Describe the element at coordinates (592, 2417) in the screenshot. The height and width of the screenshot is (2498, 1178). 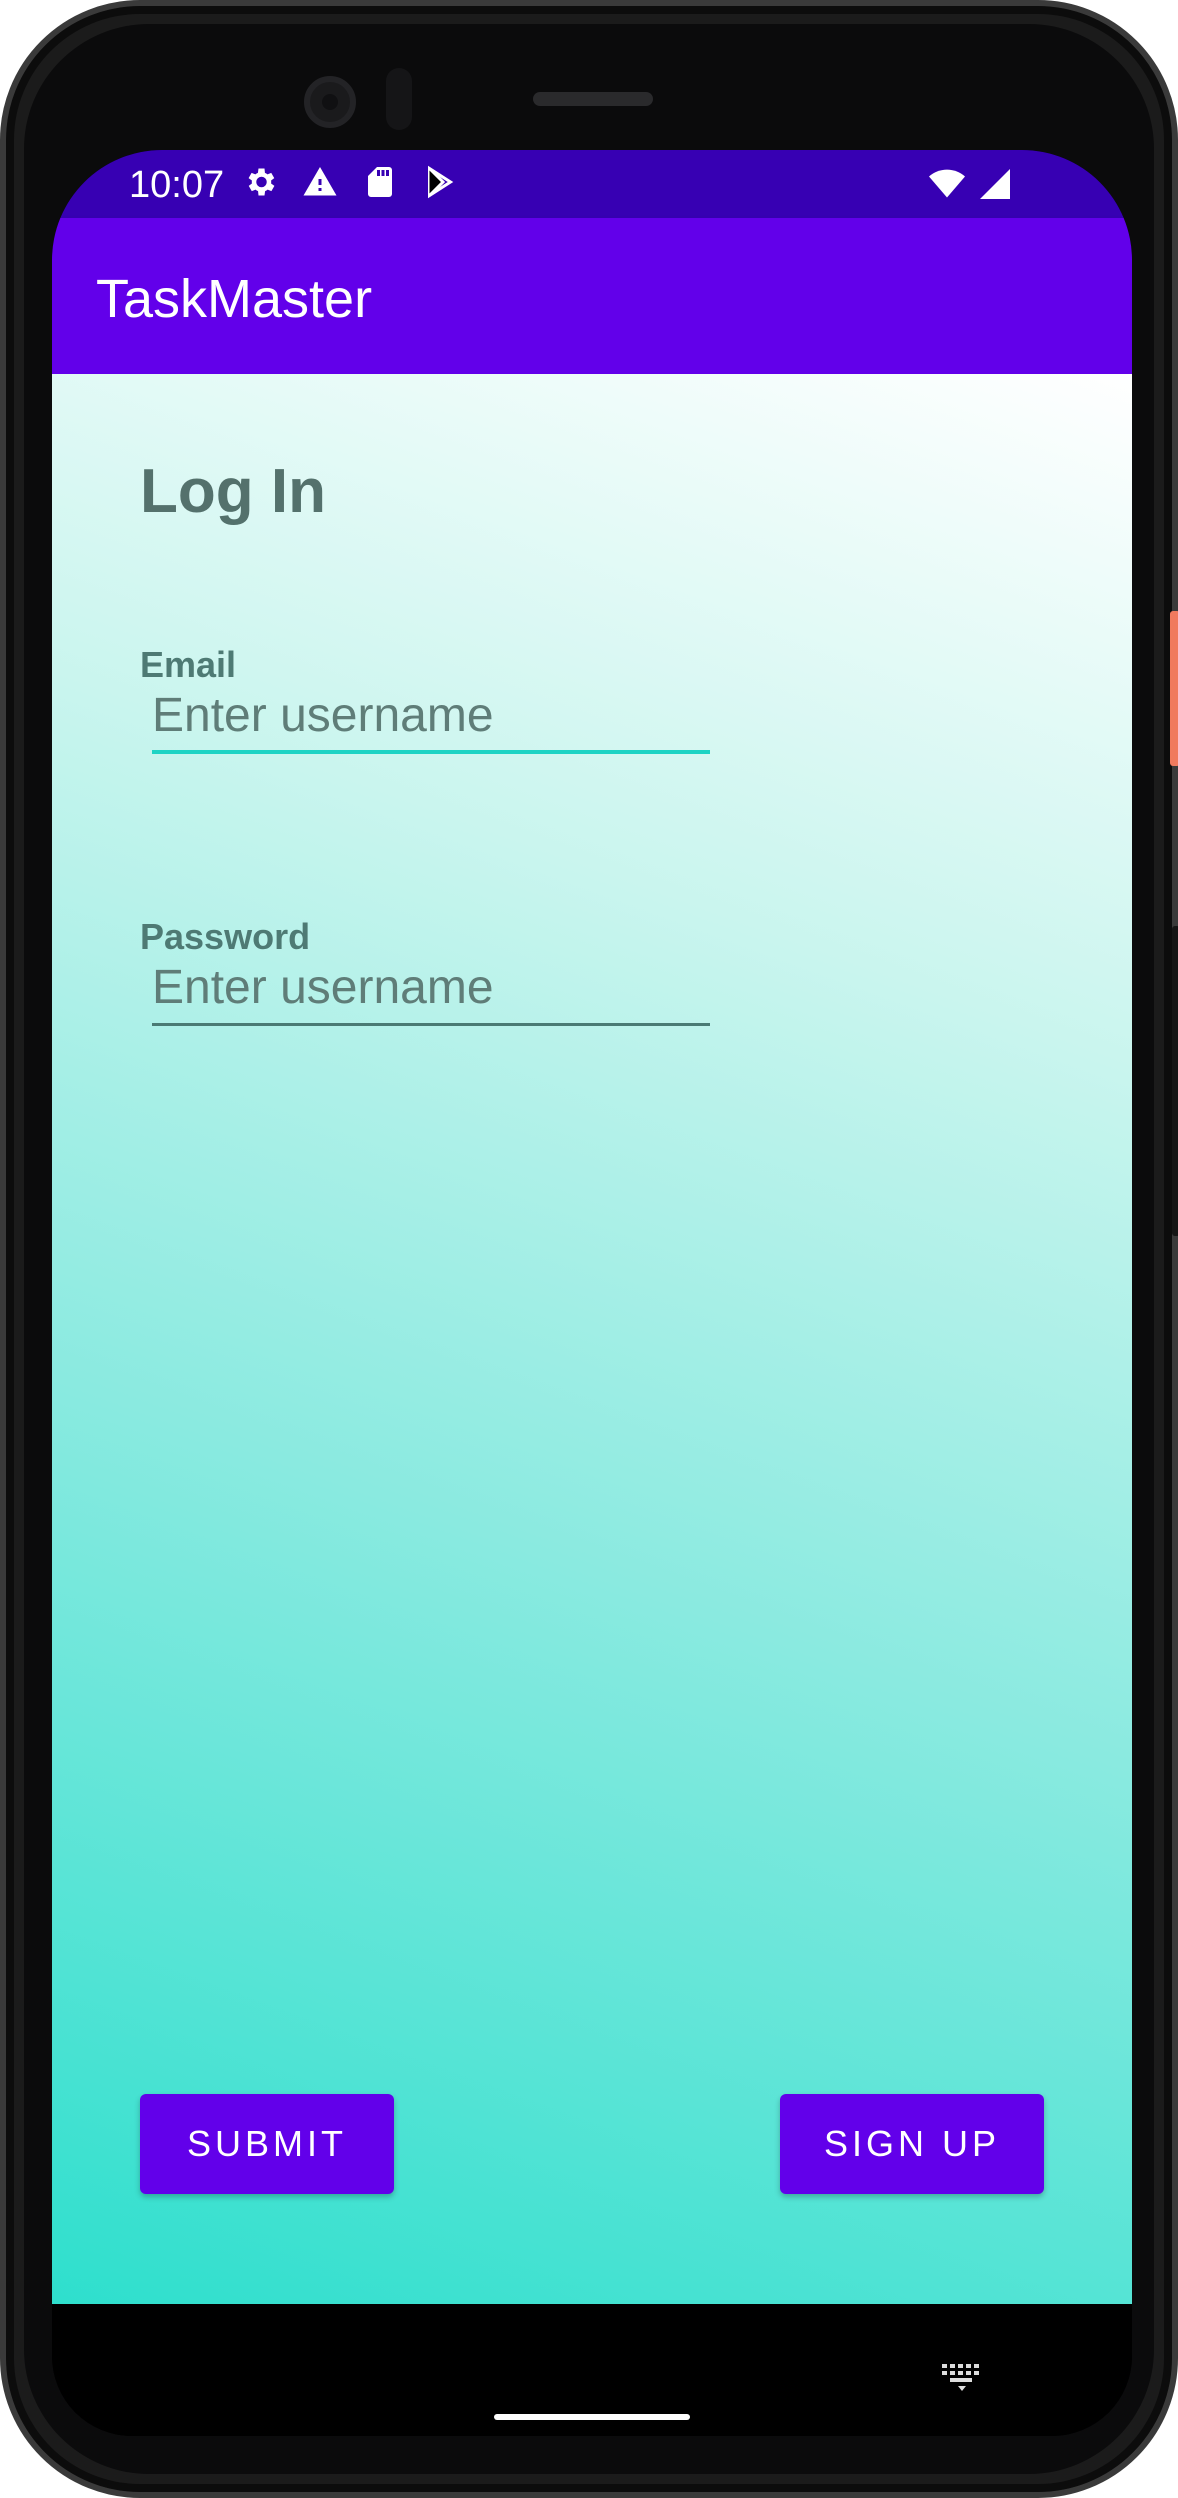
I see `home-gesture-pill` at that location.